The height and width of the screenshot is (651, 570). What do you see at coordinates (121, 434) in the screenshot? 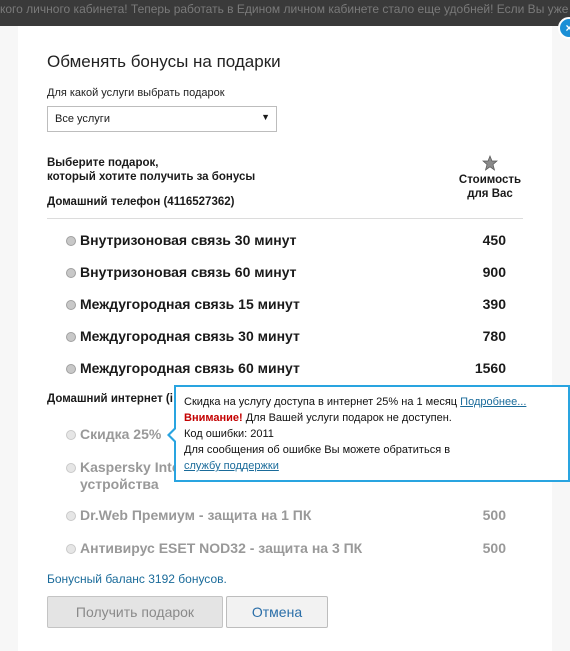
I see `gift-name: Скидка 25%` at bounding box center [121, 434].